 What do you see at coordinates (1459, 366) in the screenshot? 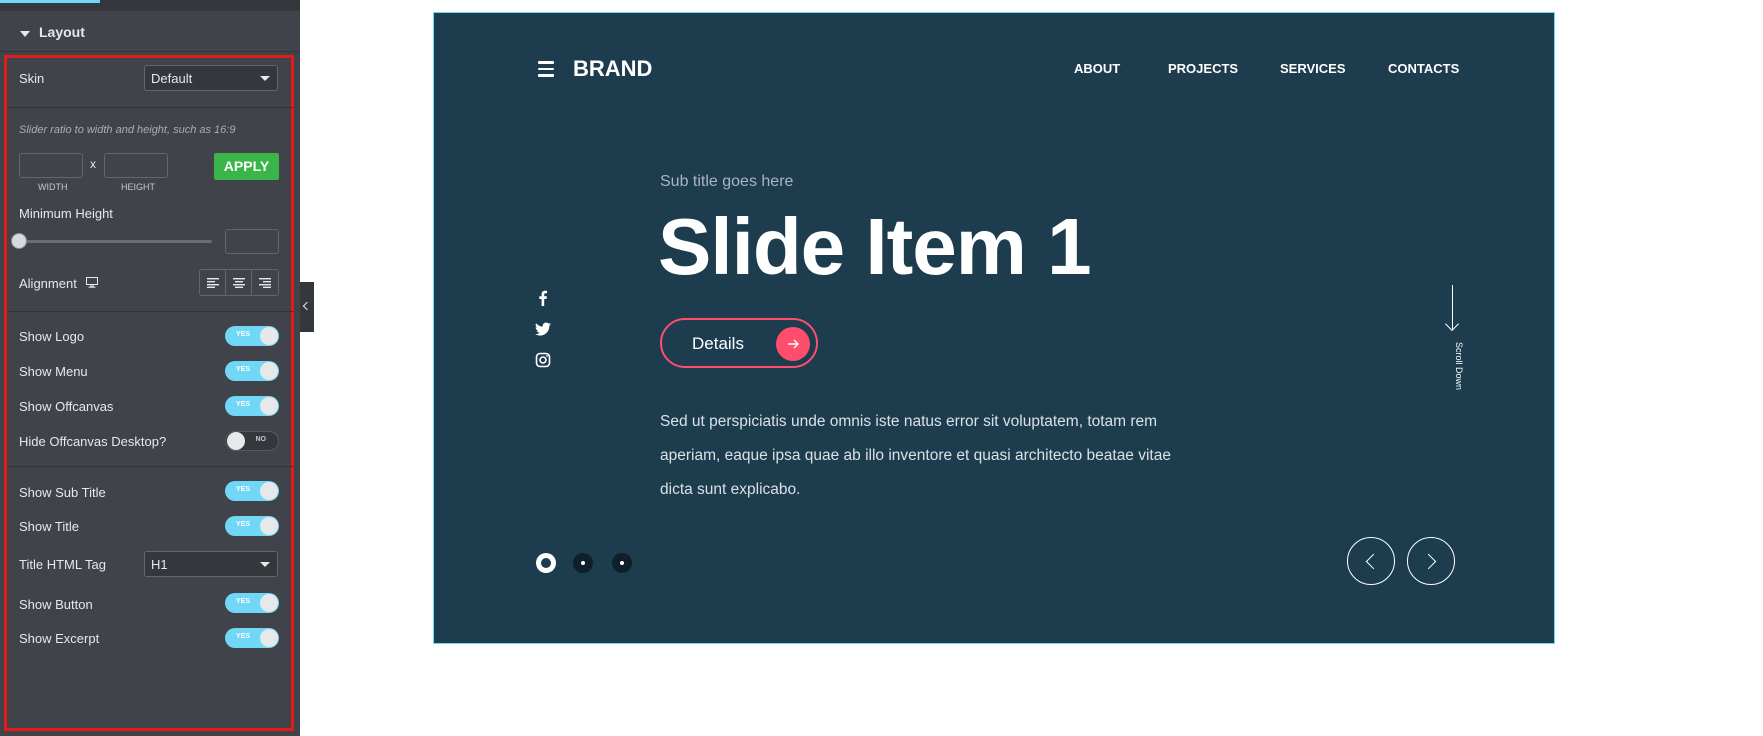
I see `scroll-down-label: Scroll Down` at bounding box center [1459, 366].